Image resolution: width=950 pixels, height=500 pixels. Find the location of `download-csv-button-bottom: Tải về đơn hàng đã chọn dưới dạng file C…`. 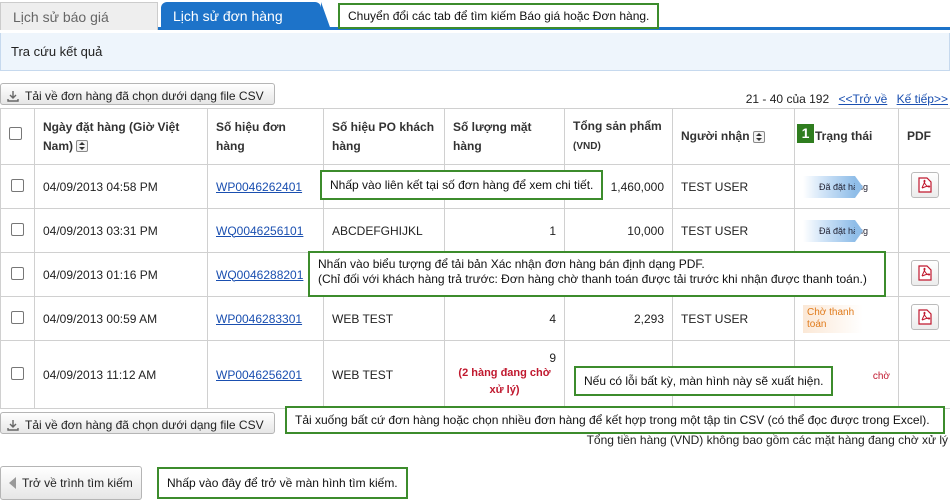

download-csv-button-bottom: Tải về đơn hàng đã chọn dưới dạng file C… is located at coordinates (137, 423).